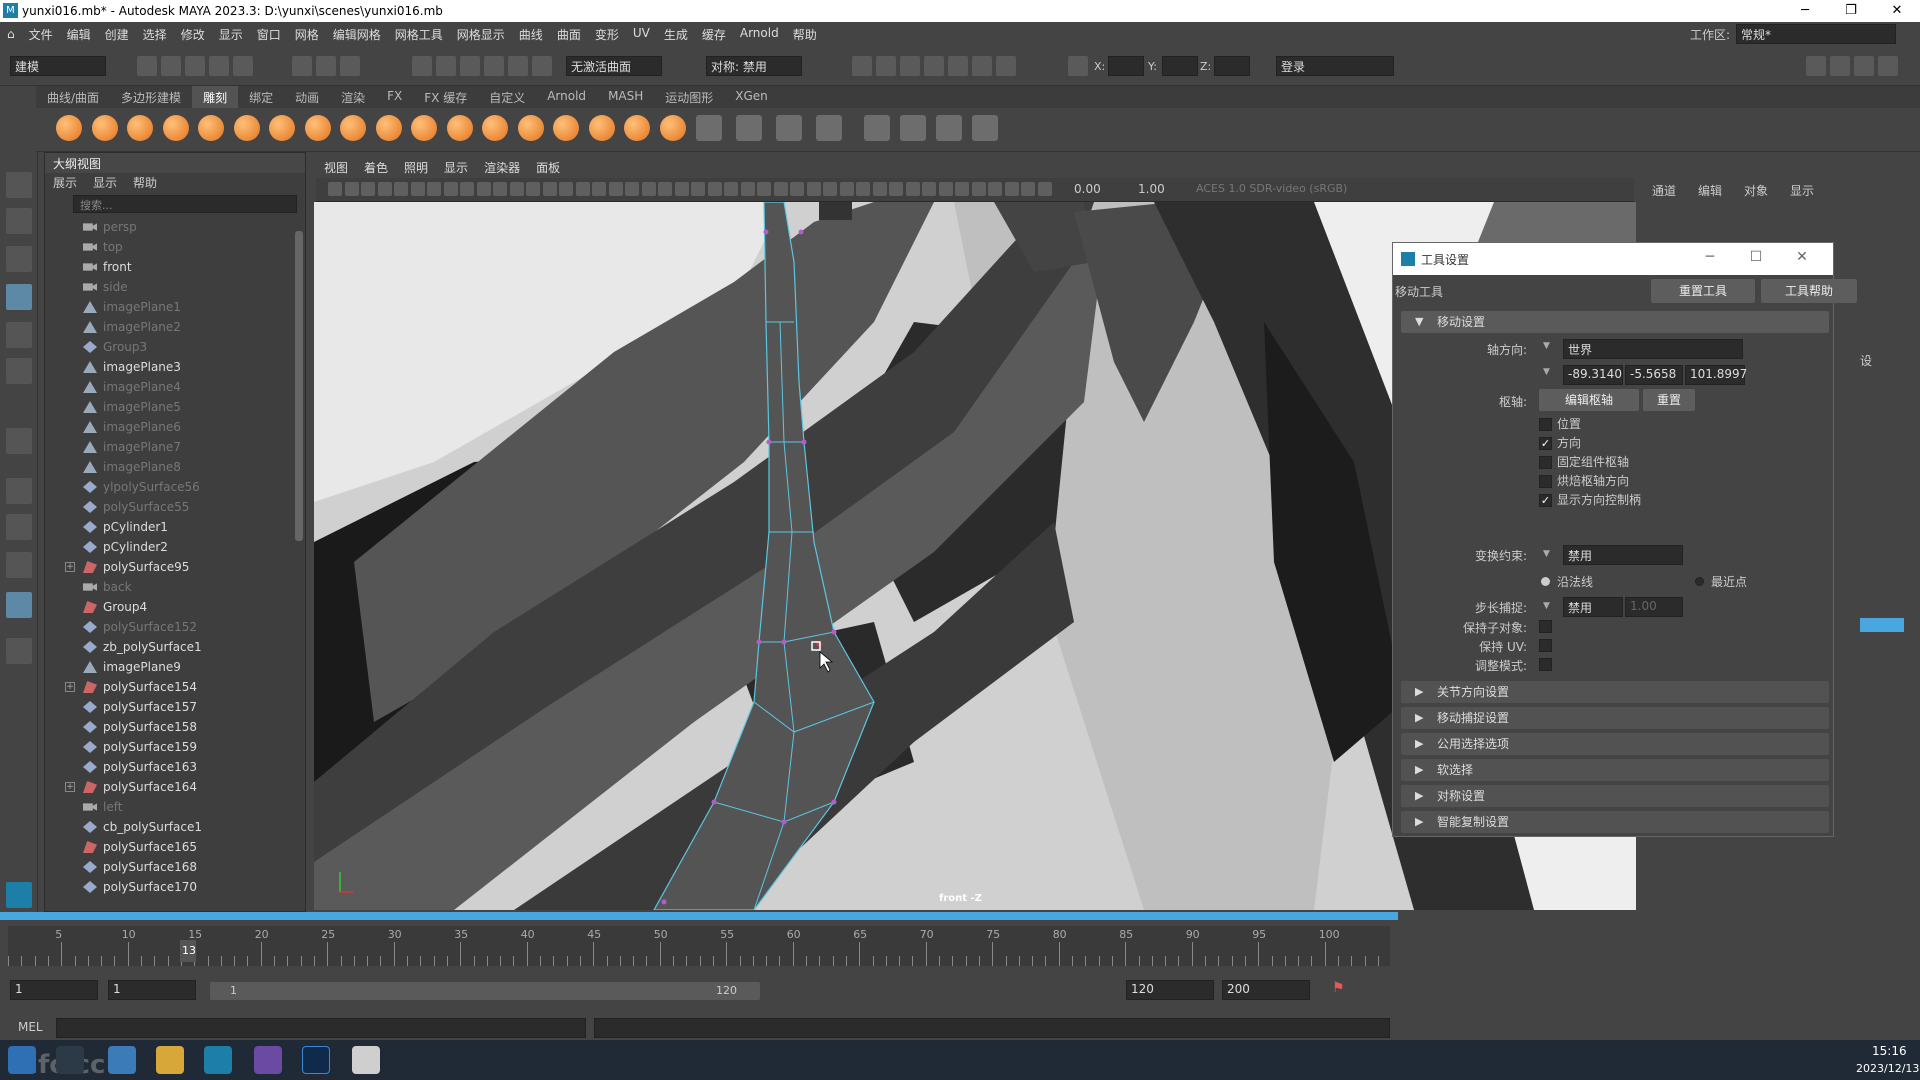 Image resolution: width=1920 pixels, height=1080 pixels. What do you see at coordinates (307, 97) in the screenshot?
I see `shelf-tab-4: 动画` at bounding box center [307, 97].